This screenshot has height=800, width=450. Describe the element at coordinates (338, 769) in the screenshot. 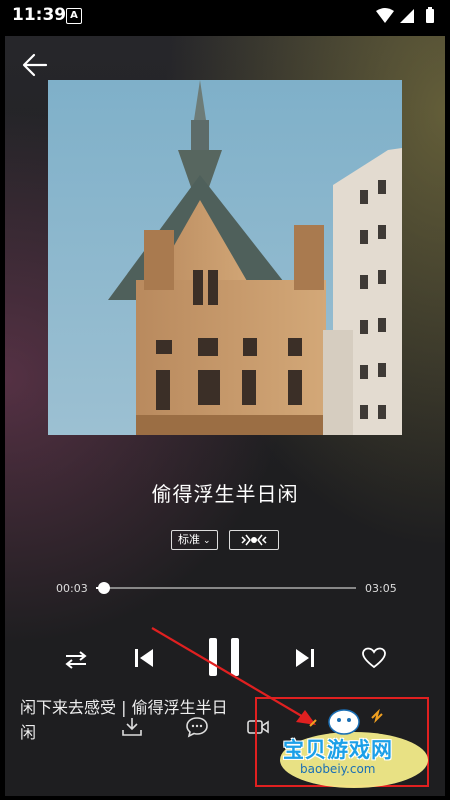

I see `watermark-url: baobeiy.com` at that location.